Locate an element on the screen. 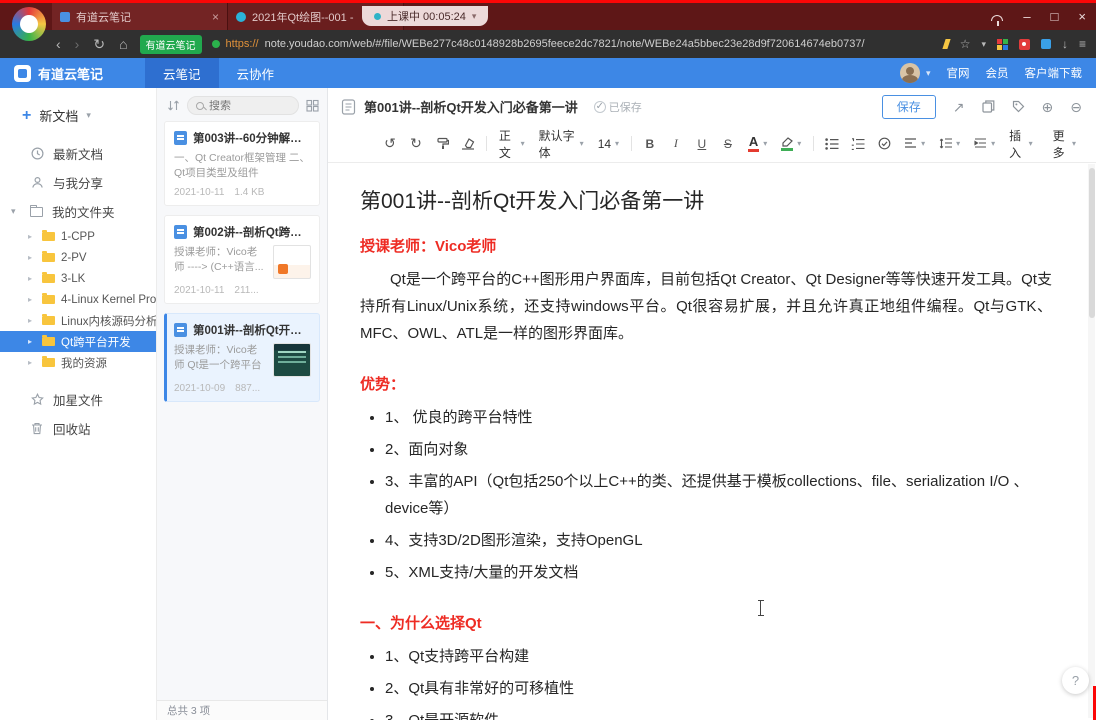 The height and width of the screenshot is (720, 1096). sidebar-item-starred: 加星文件 is located at coordinates (78, 399).